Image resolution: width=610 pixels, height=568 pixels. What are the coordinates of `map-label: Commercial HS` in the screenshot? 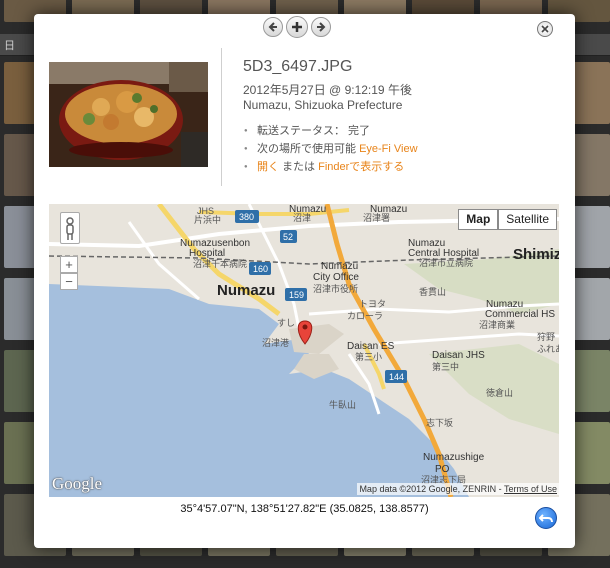 It's located at (520, 314).